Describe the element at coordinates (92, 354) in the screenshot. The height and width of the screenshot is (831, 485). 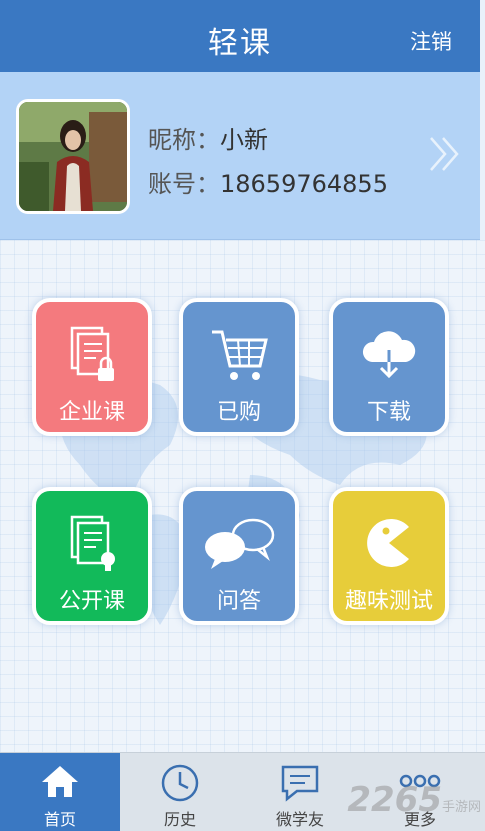
I see `document-lock-icon` at that location.